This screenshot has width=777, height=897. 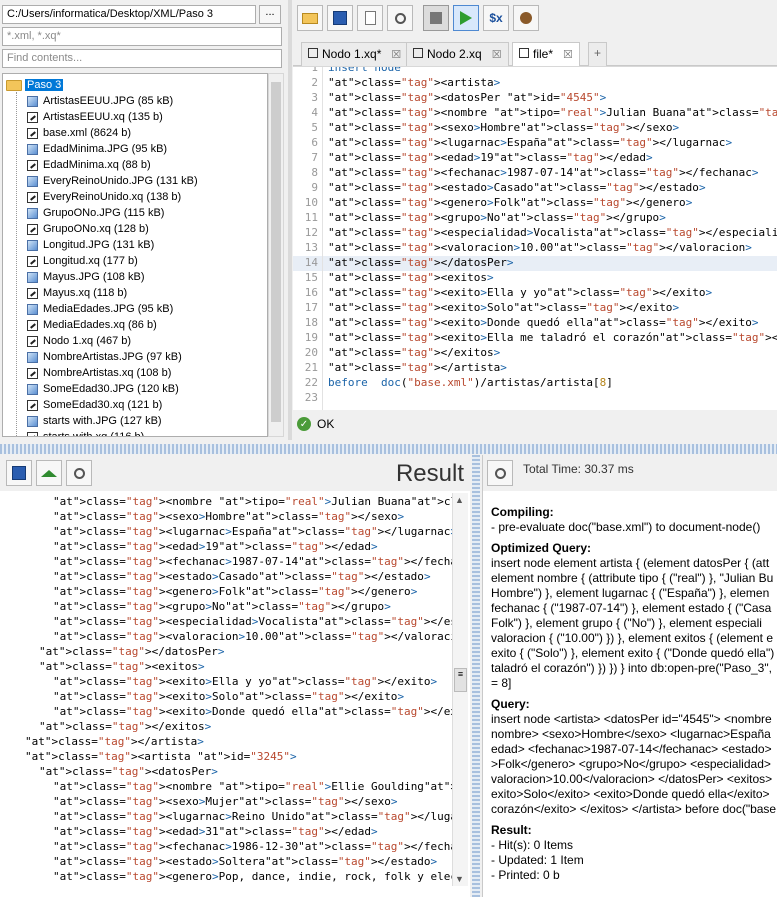 What do you see at coordinates (112, 181) in the screenshot?
I see `tree-file-item: EveryReinoUnido.JPG (131 kB)` at bounding box center [112, 181].